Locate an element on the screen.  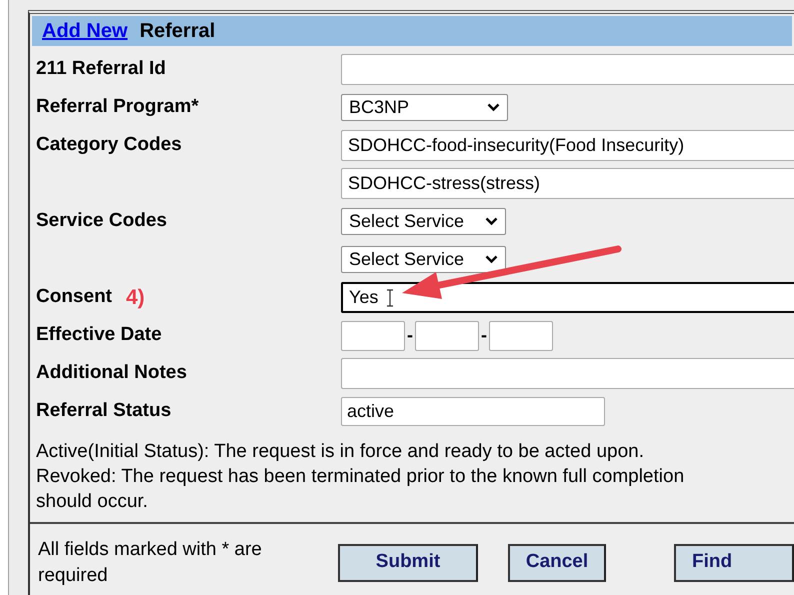
field-label: Effective Date is located at coordinates (99, 335).